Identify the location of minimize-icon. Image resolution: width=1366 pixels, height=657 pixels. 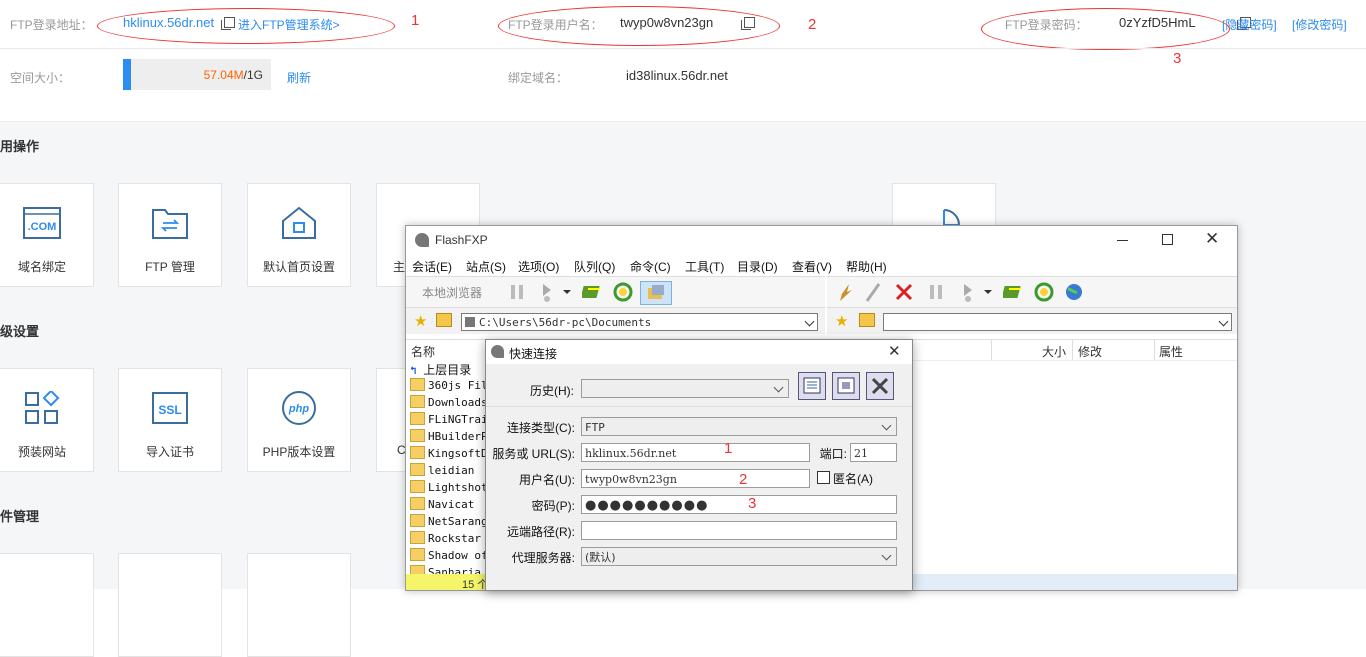
(1122, 240).